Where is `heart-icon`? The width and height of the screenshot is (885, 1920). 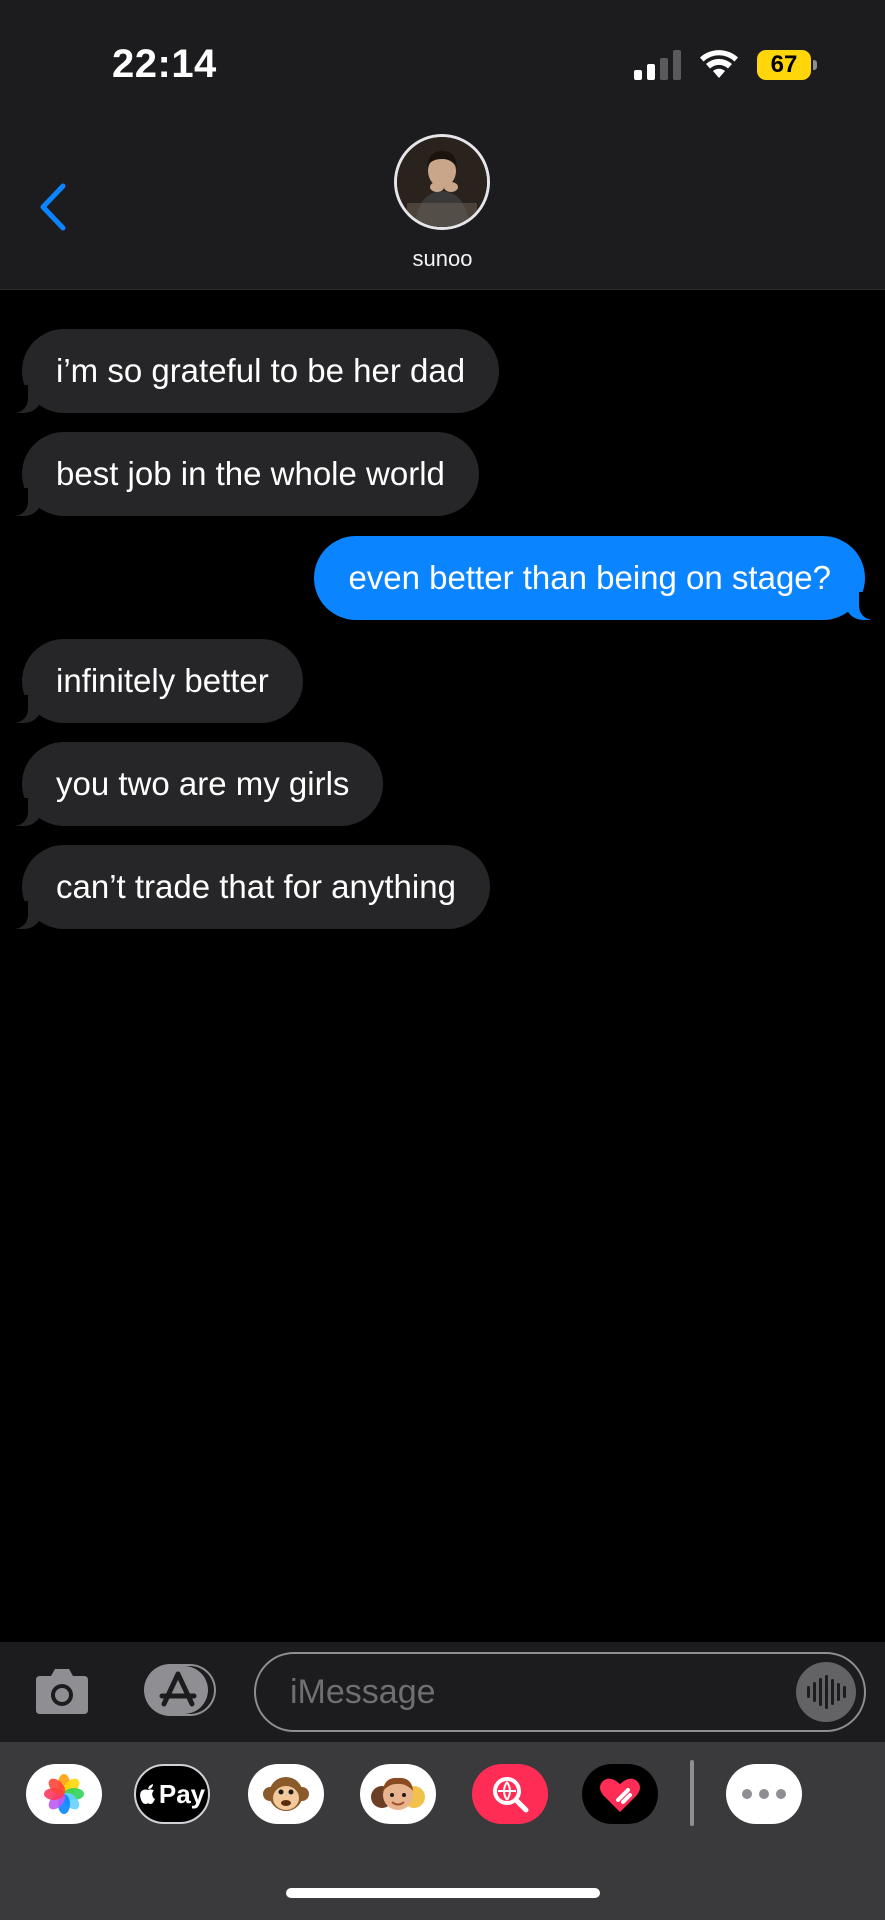
heart-icon is located at coordinates (620, 1795).